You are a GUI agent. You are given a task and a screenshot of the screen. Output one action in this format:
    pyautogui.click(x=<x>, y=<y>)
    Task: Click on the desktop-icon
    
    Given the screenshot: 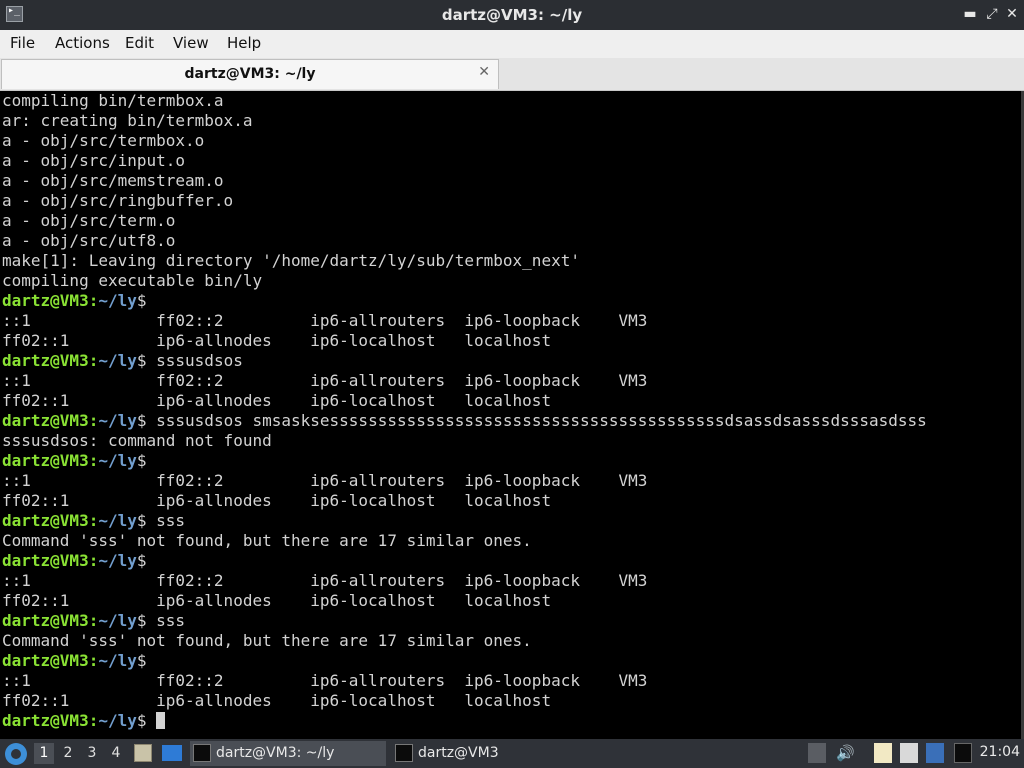 What is the action you would take?
    pyautogui.click(x=963, y=753)
    